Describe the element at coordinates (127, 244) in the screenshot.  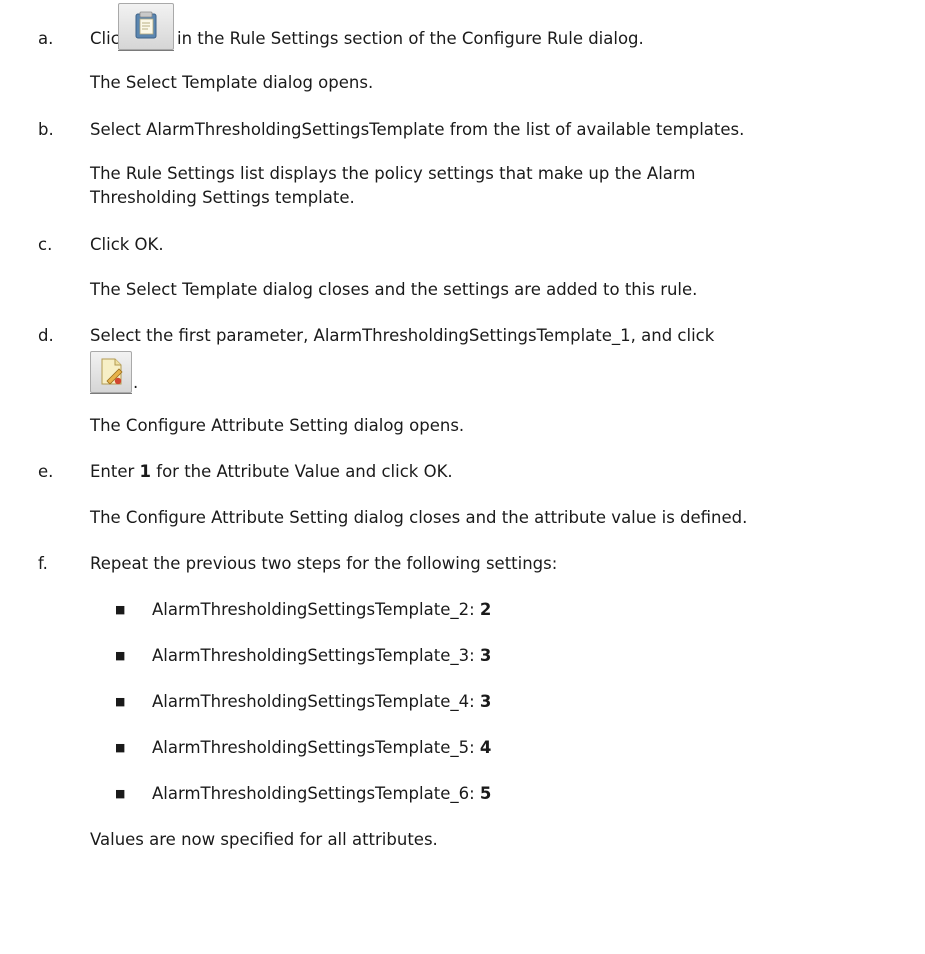
I see `step-c-text: Click OK.` at that location.